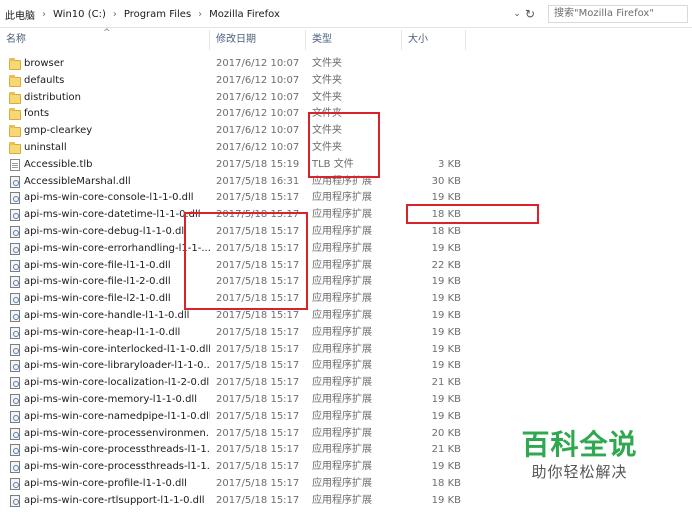 The width and height of the screenshot is (692, 520). Describe the element at coordinates (52, 97) in the screenshot. I see `file-name: distribution` at that location.